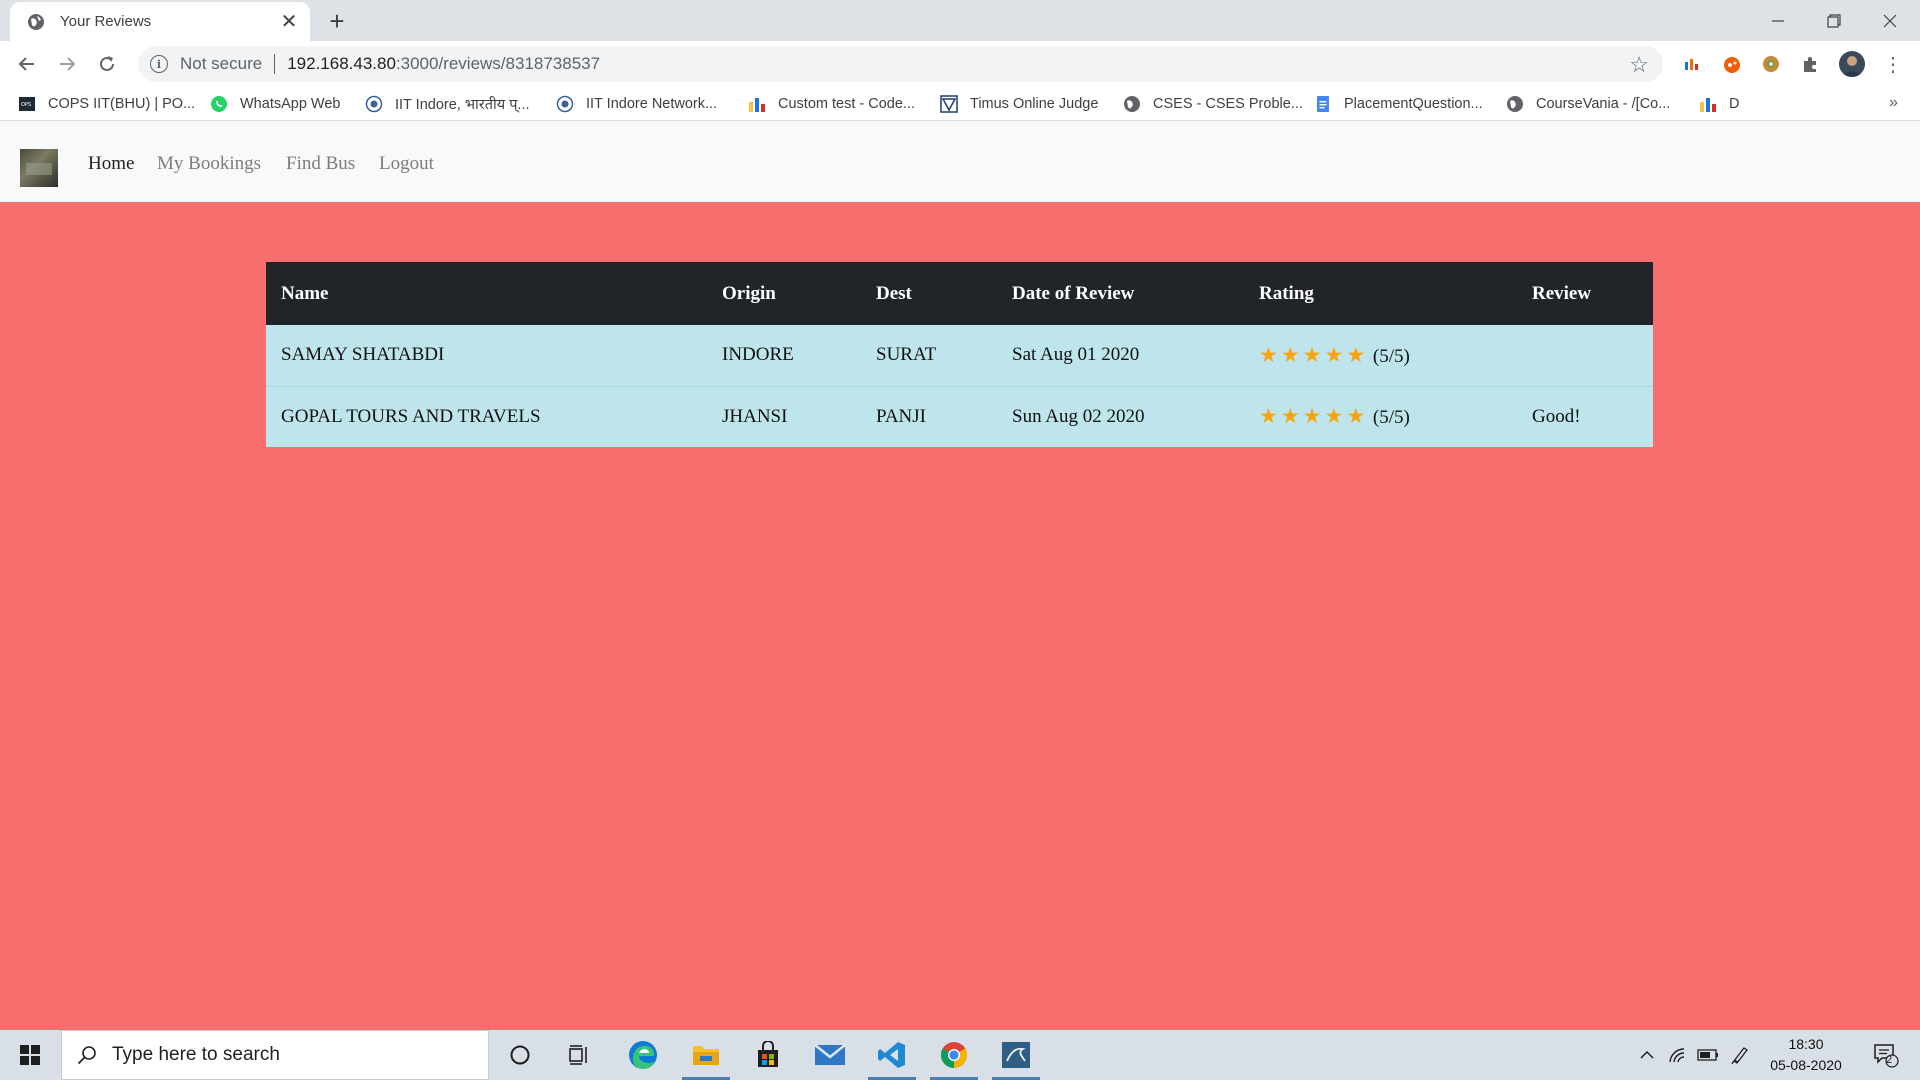  What do you see at coordinates (1120, 416) in the screenshot?
I see `cell-date: Sun Aug 02 2020` at bounding box center [1120, 416].